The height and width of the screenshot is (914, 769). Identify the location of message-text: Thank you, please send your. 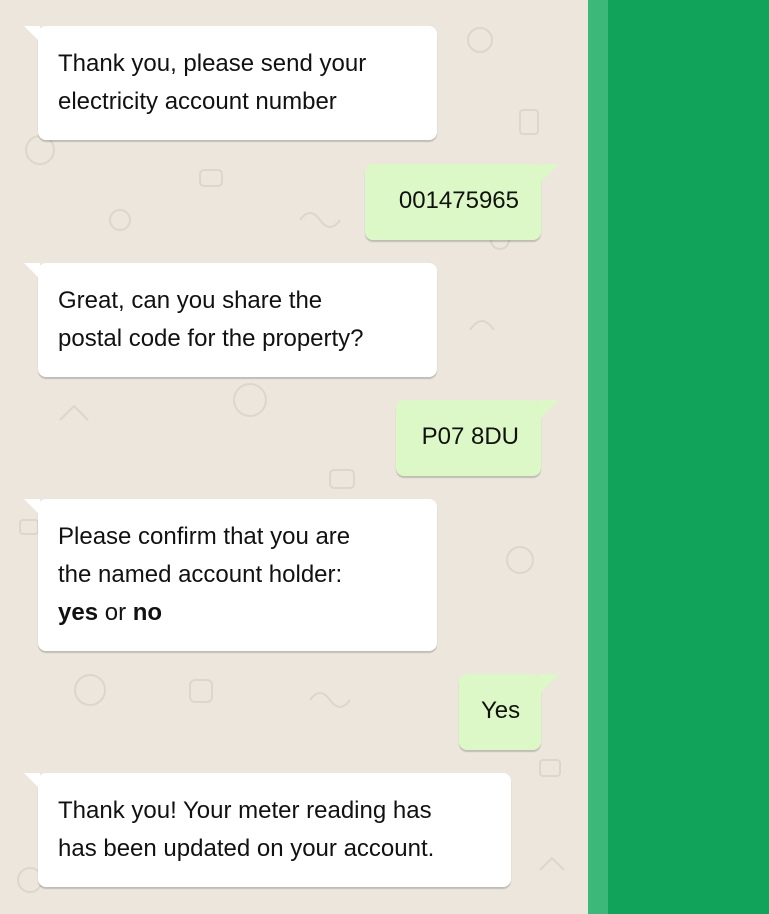
(212, 63).